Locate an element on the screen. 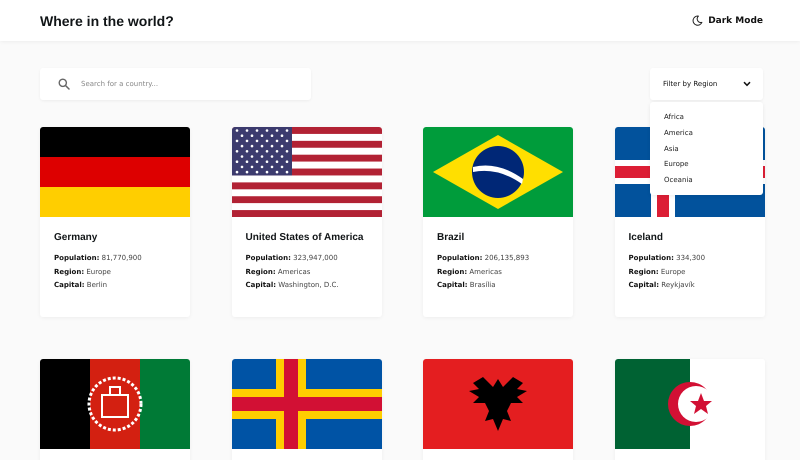 The width and height of the screenshot is (800, 460). country-name: Germany is located at coordinates (76, 237).